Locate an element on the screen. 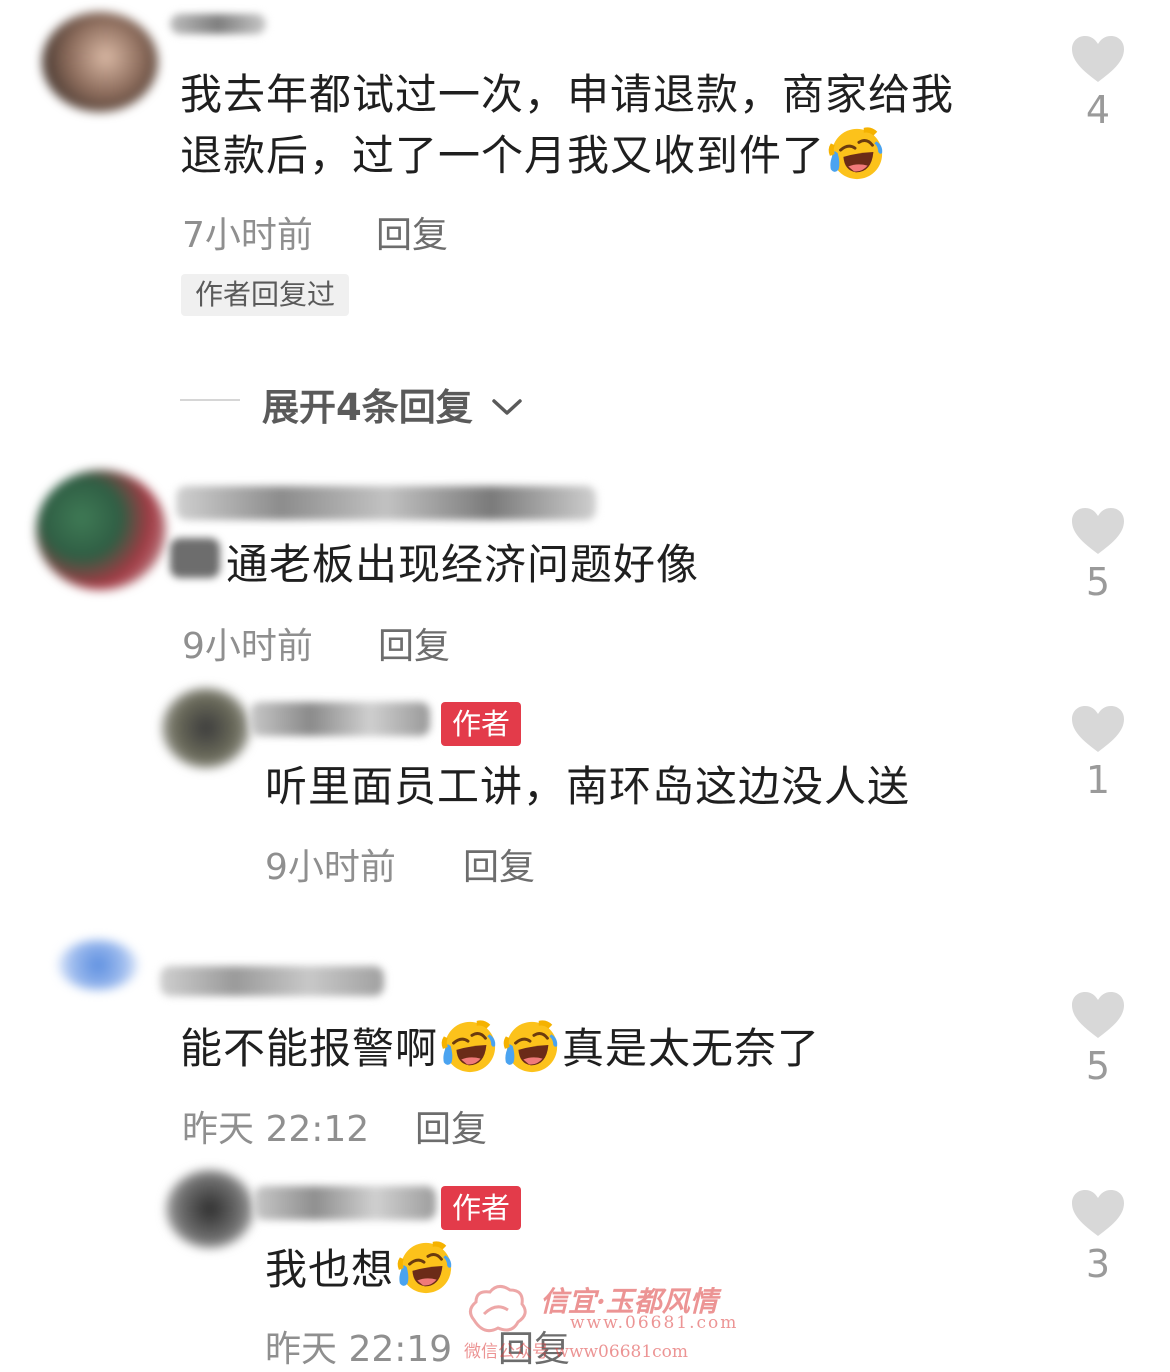 This screenshot has width=1170, height=1372. like-button: 3 is located at coordinates (1098, 1237).